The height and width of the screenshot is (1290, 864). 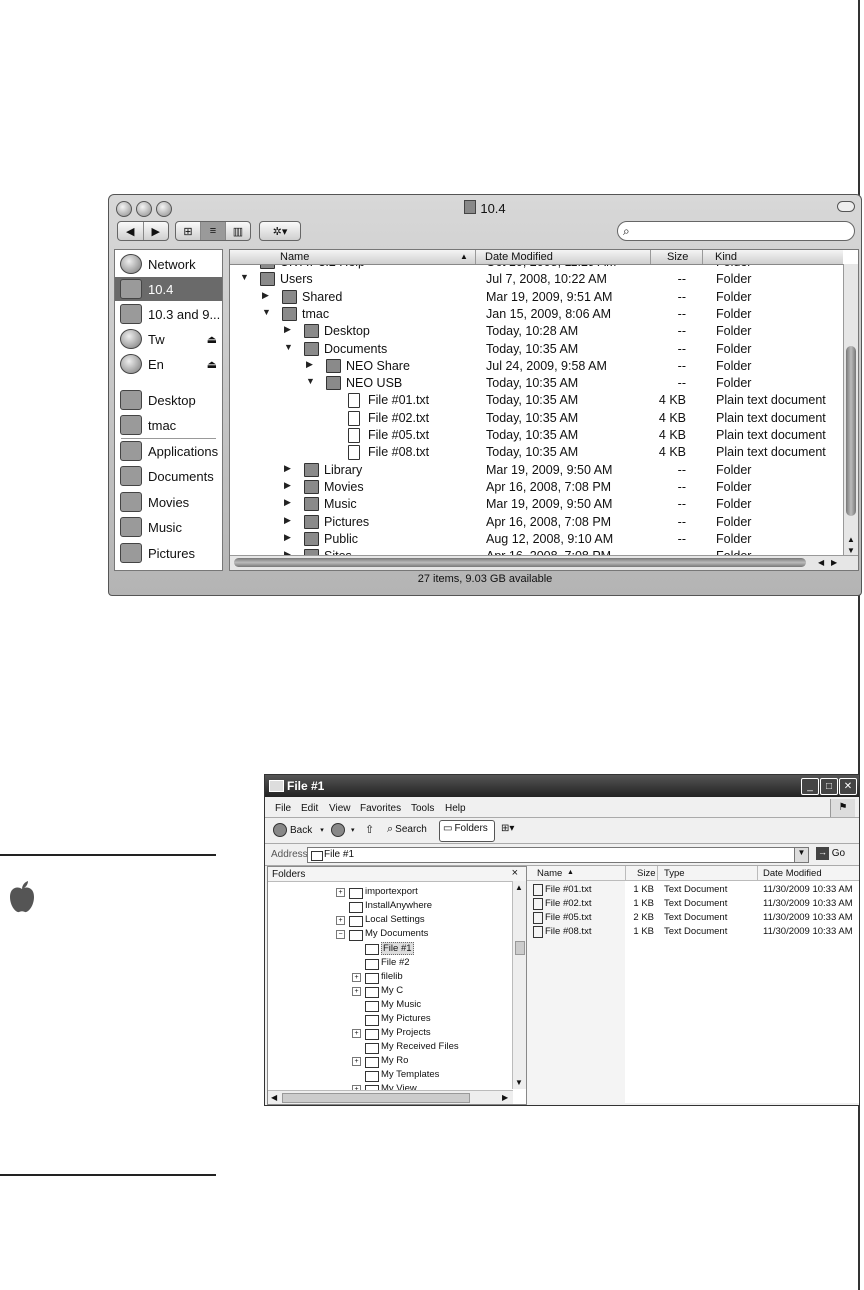 I want to click on list-row: ▶ Movies Apr 16, 2008, 7:08 PM -- Folder, so click(x=536, y=487).